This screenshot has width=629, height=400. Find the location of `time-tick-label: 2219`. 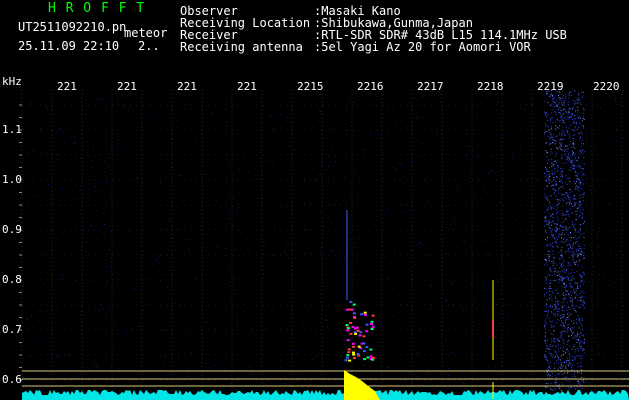

time-tick-label: 2219 is located at coordinates (550, 86).